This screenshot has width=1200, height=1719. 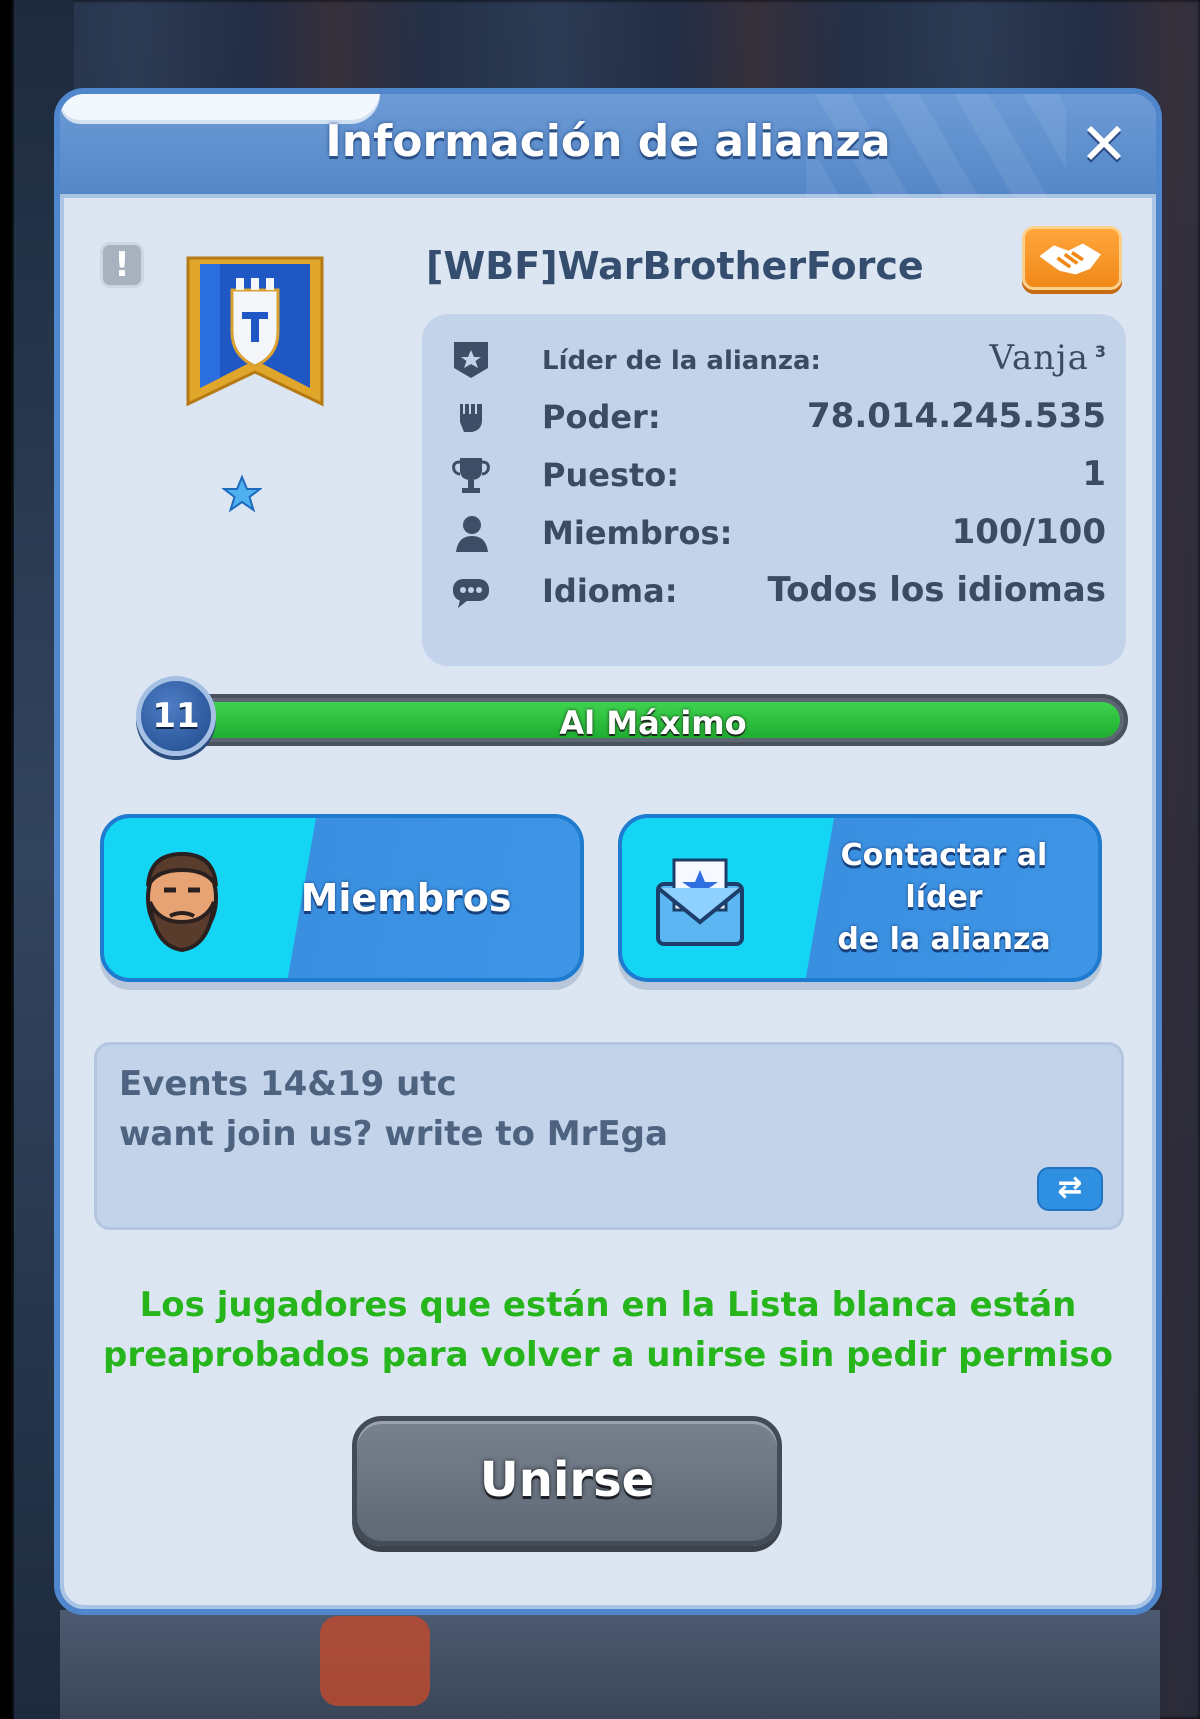 I want to click on contact-leader-button-label: Contactar al líder de la alianza, so click(x=944, y=897).